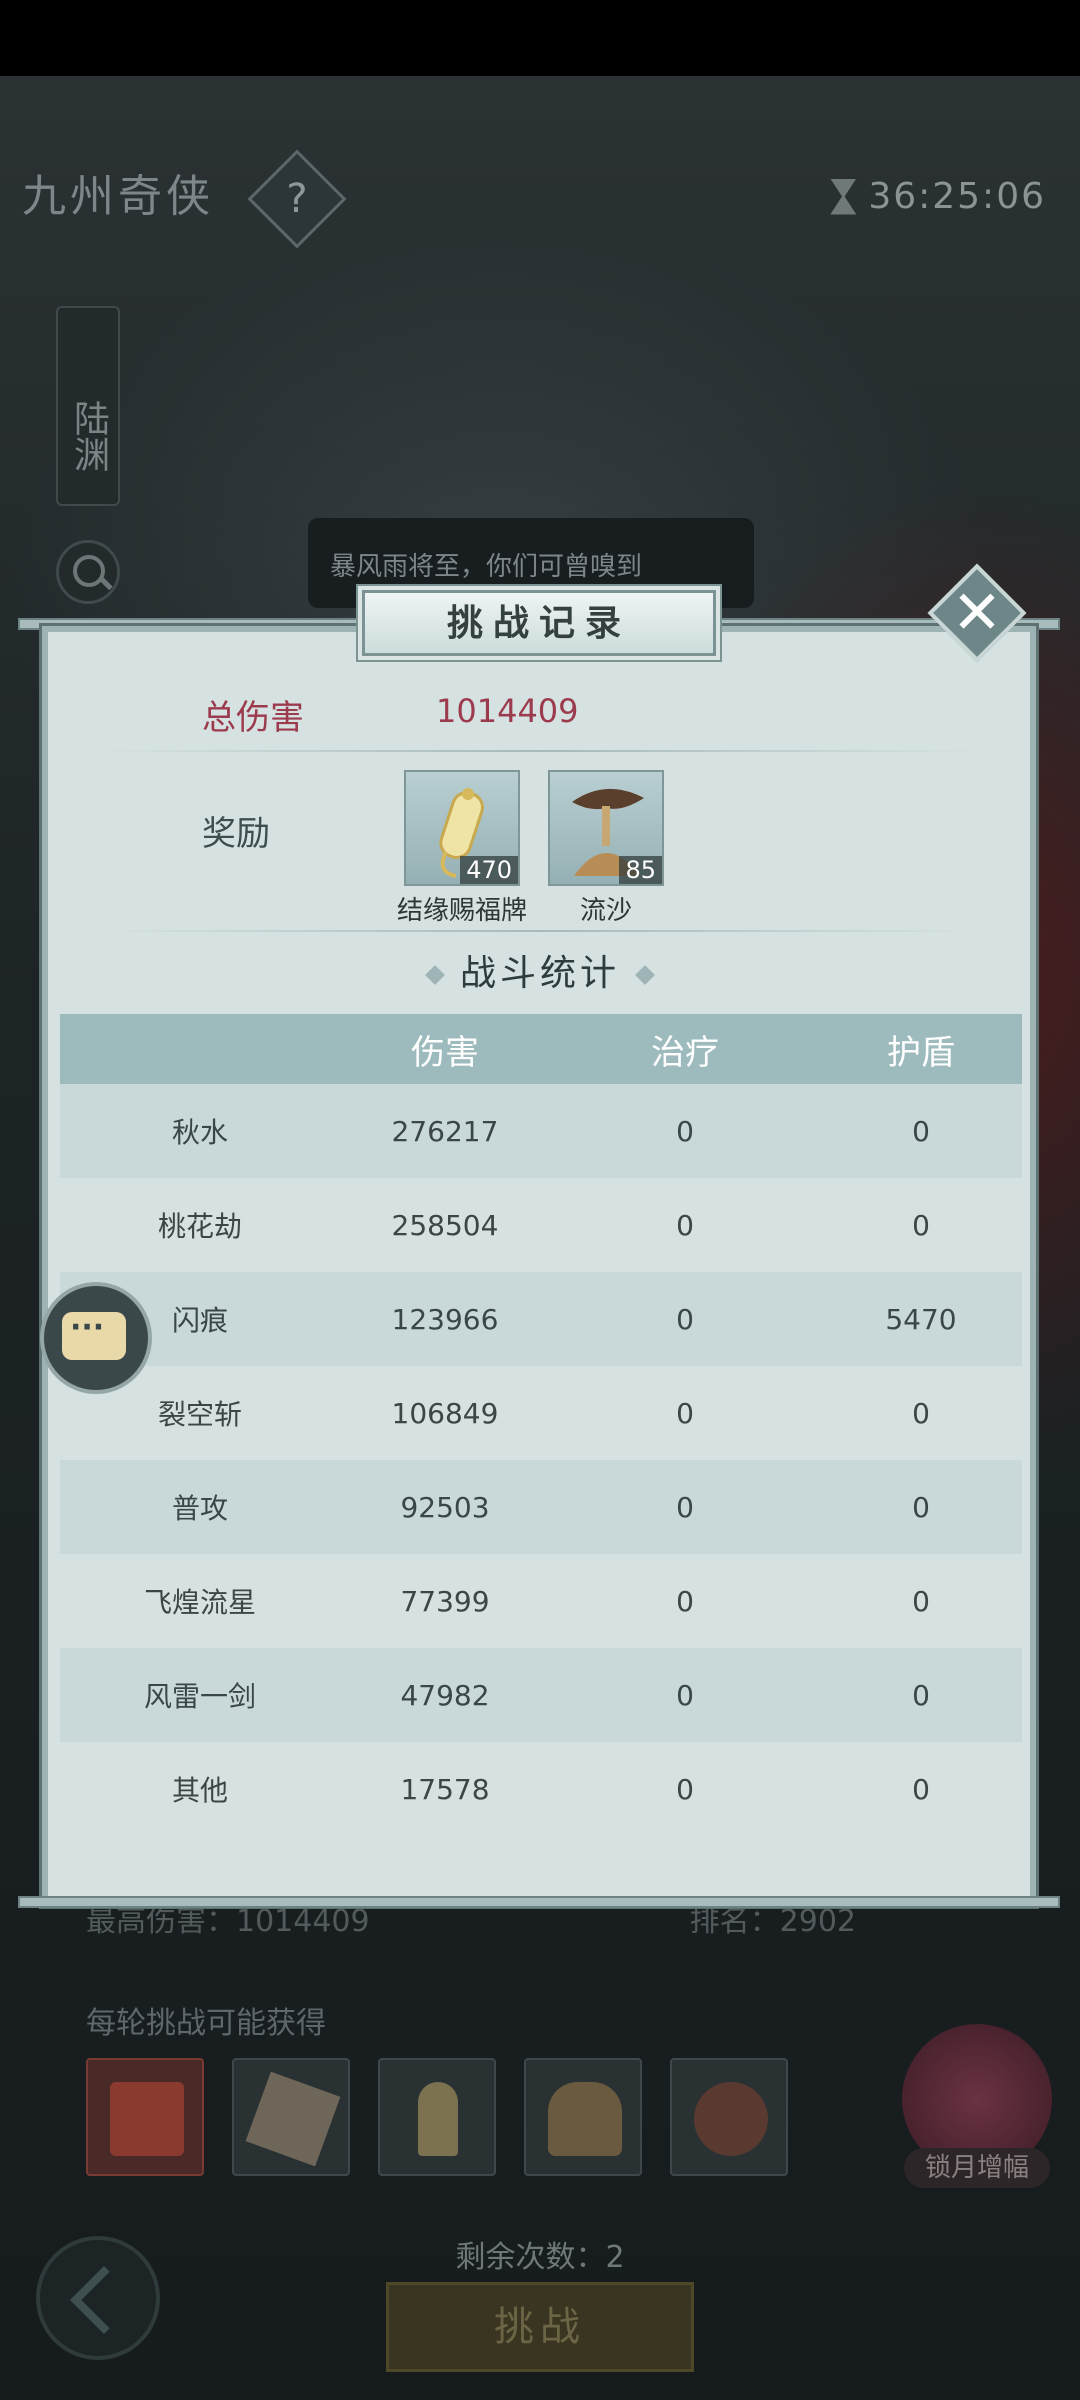 This screenshot has height=2400, width=1080. What do you see at coordinates (297, 199) in the screenshot?
I see `help-icon: ?` at bounding box center [297, 199].